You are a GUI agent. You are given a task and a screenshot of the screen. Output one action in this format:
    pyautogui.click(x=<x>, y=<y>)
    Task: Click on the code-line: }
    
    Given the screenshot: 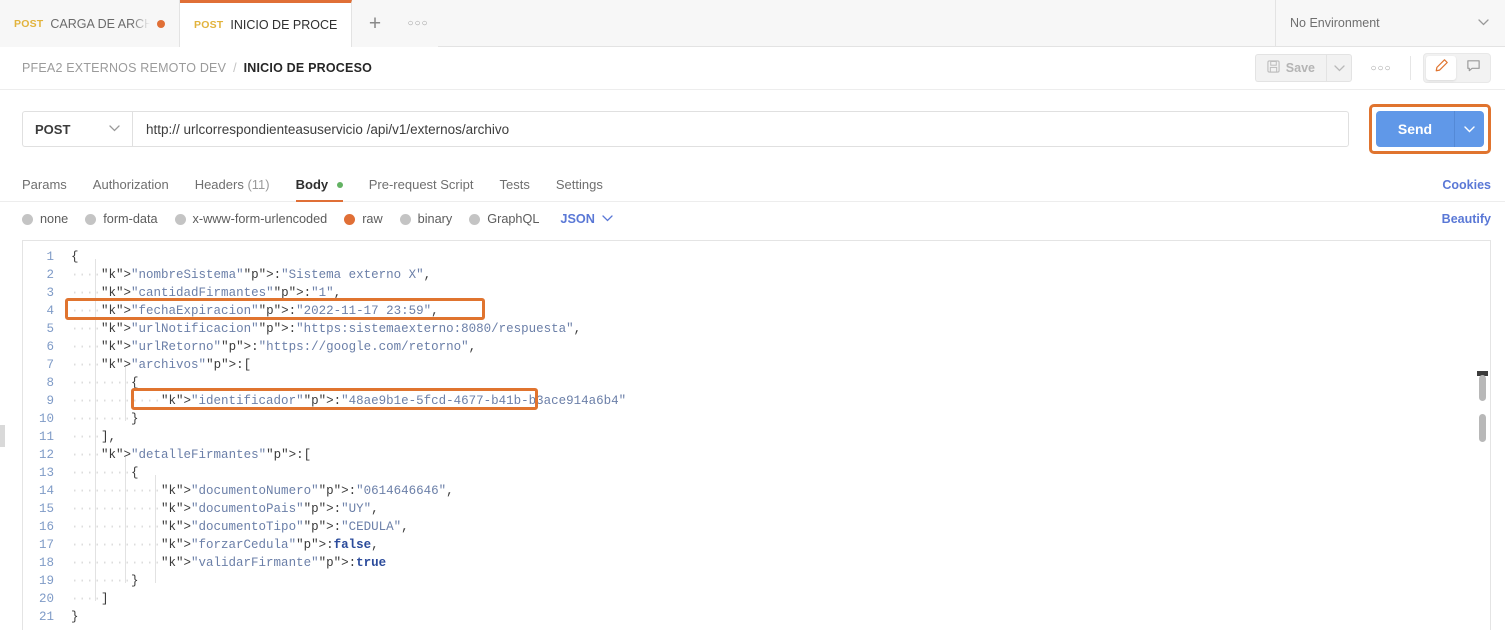 What is the action you would take?
    pyautogui.click(x=75, y=617)
    